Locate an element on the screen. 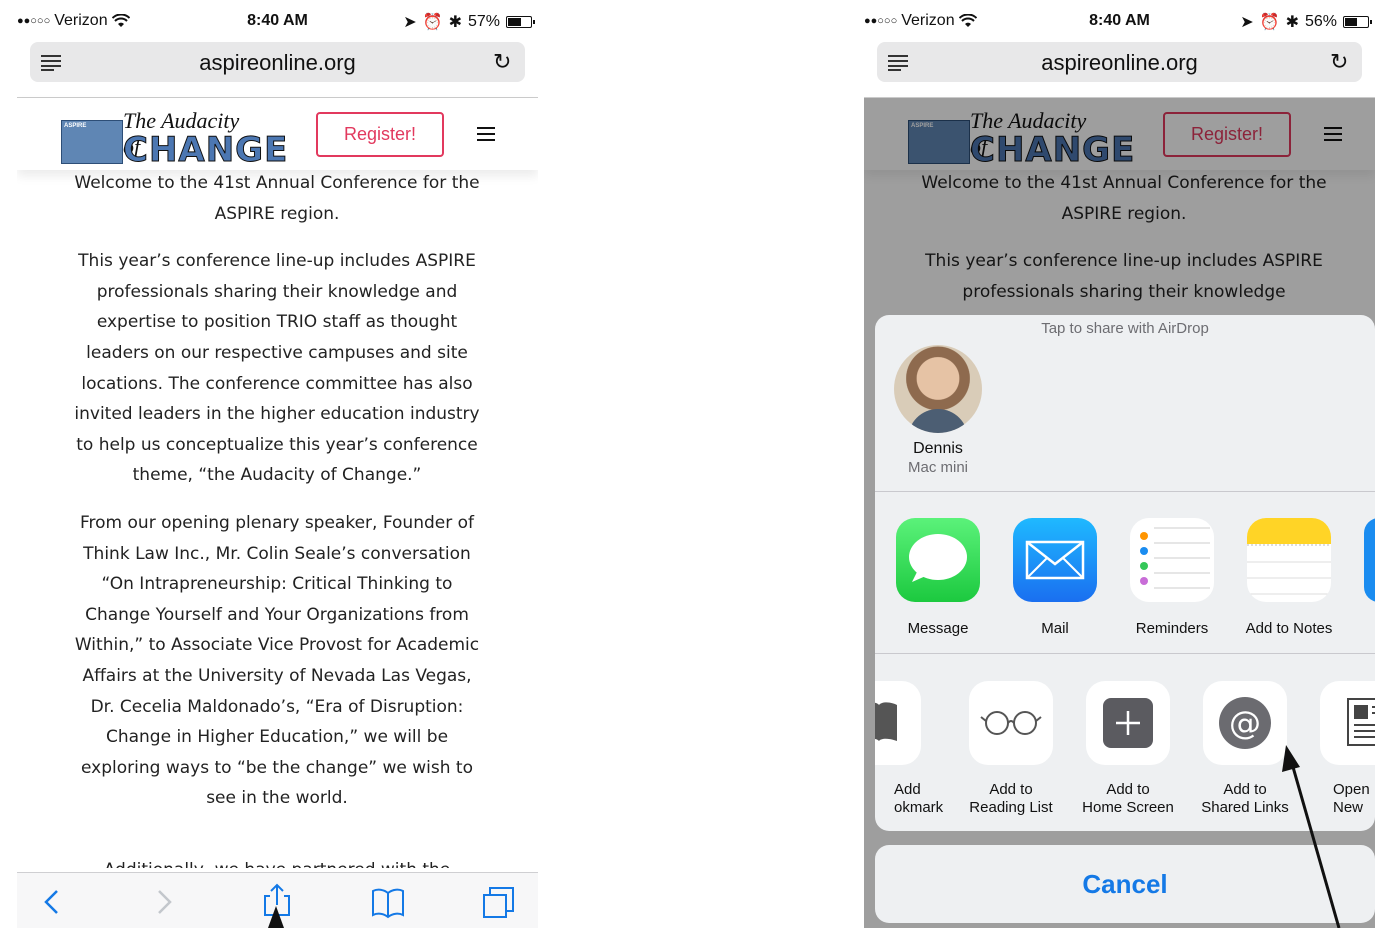  site-logo: ASPIRE The Audacity of CHANGE is located at coordinates (174, 139).